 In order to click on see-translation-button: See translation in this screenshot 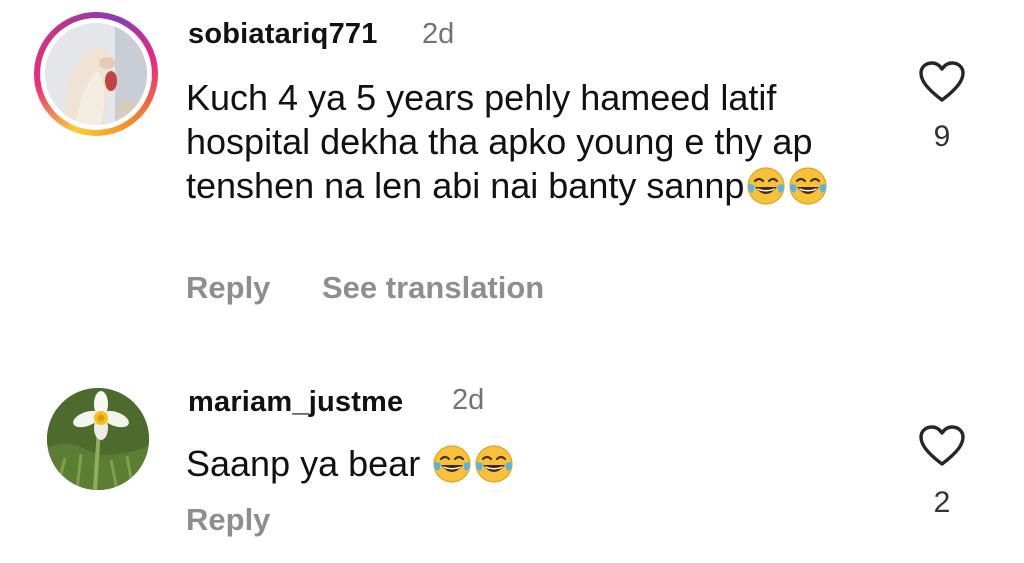, I will do `click(433, 288)`.